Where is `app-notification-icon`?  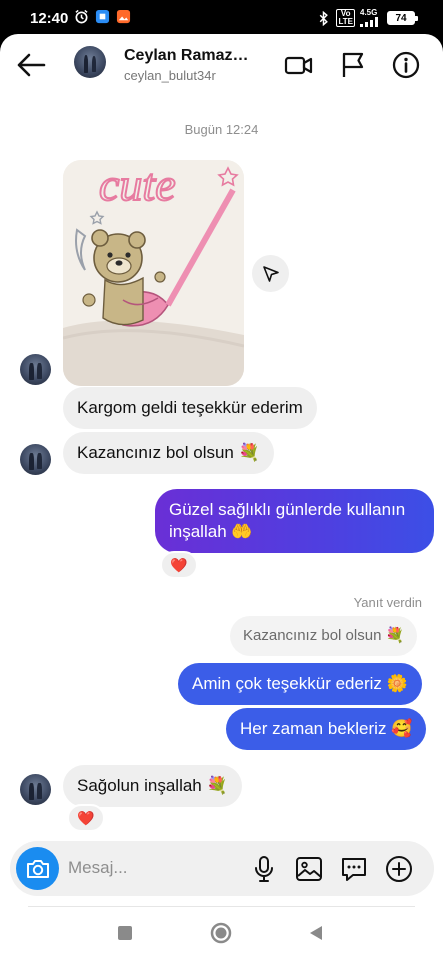 app-notification-icon is located at coordinates (102, 16).